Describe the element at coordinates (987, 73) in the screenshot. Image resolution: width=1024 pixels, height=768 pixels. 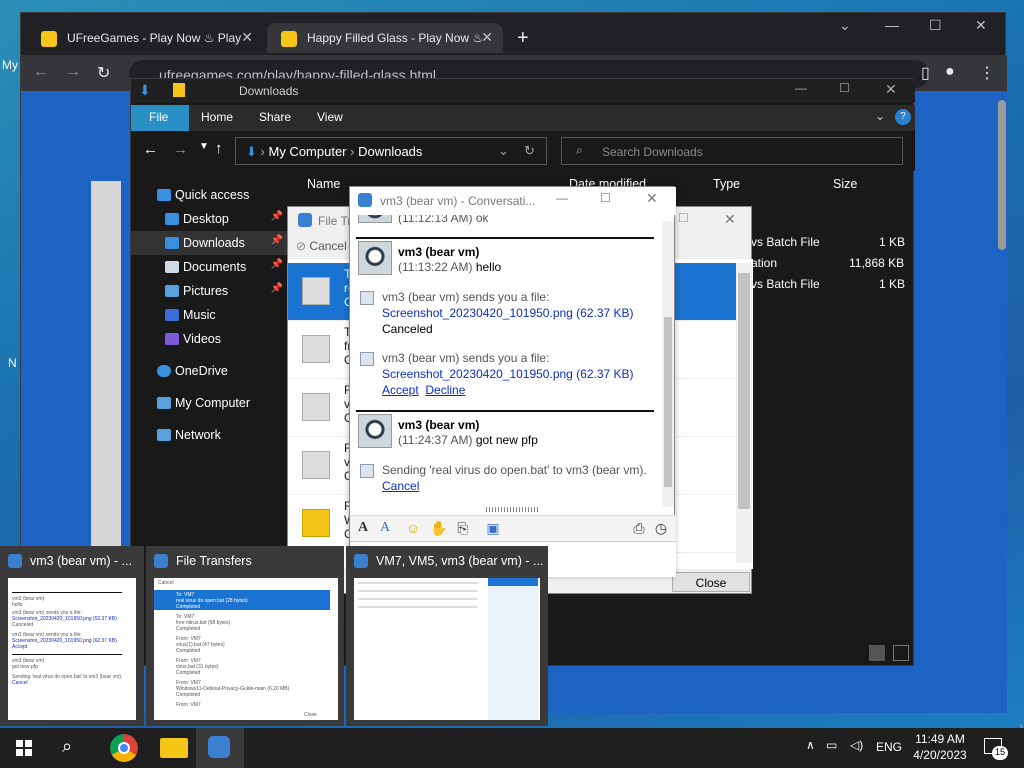
I see `menu-icon: ⋮` at that location.